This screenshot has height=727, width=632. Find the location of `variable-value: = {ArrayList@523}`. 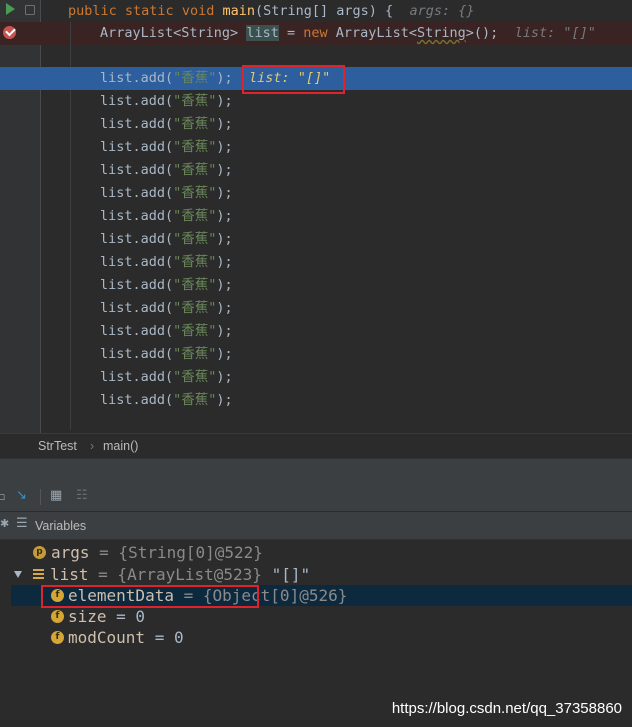

variable-value: = {ArrayList@523} is located at coordinates (180, 574).